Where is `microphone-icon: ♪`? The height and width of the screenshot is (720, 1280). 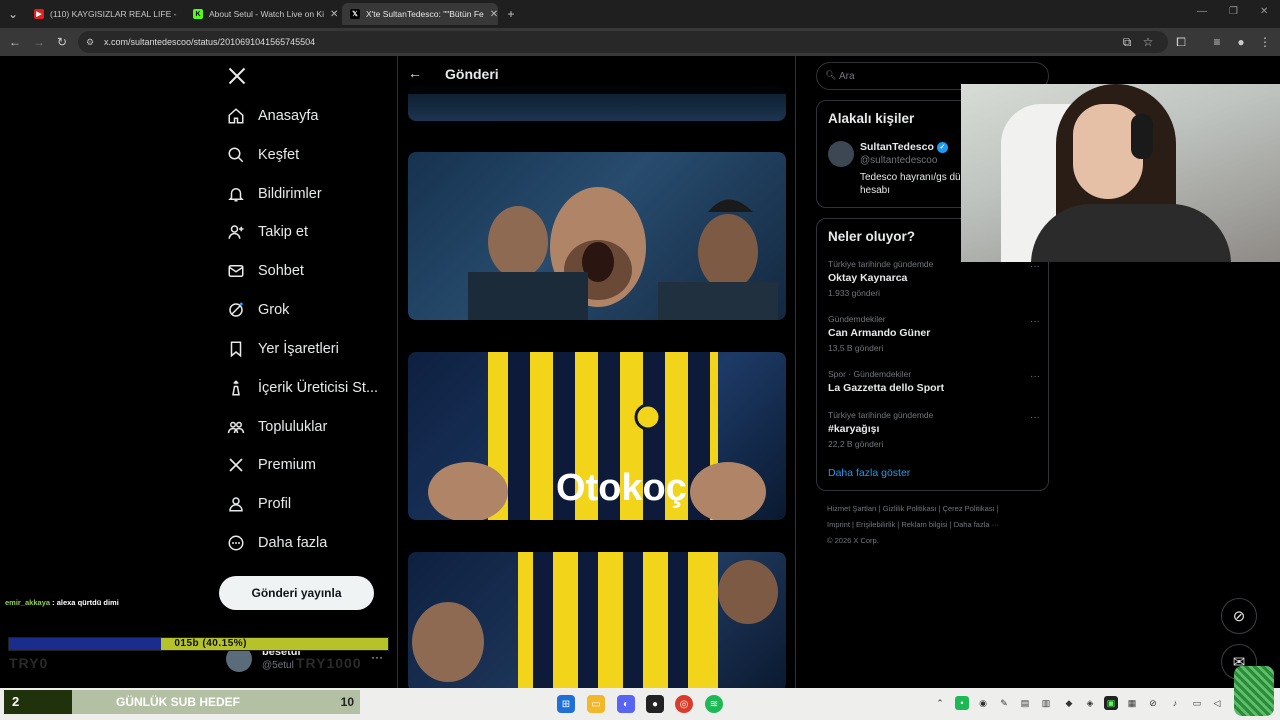
microphone-icon: ♪ is located at coordinates (1175, 703).